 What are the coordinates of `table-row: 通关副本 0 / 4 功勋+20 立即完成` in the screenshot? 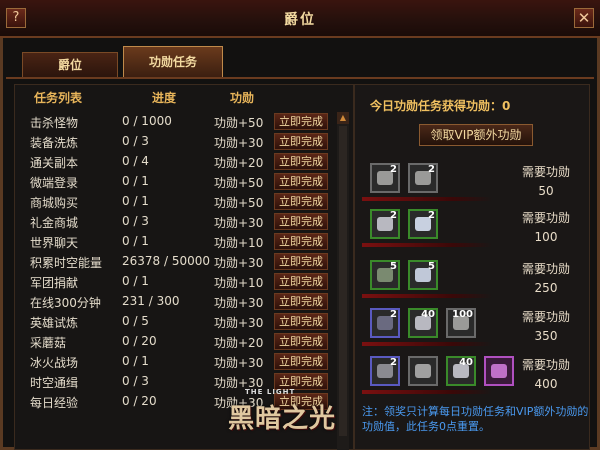 It's located at (174, 162).